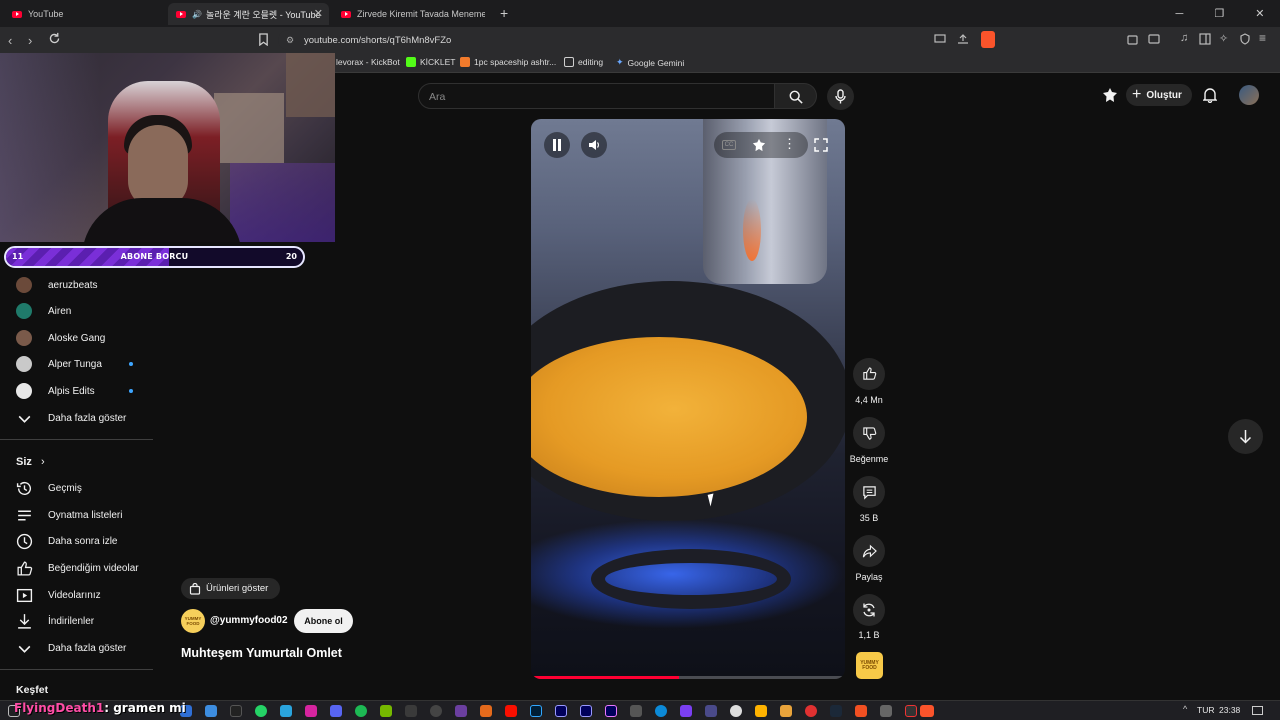 The image size is (1280, 720). What do you see at coordinates (265, 40) in the screenshot?
I see `bookmark-icon` at bounding box center [265, 40].